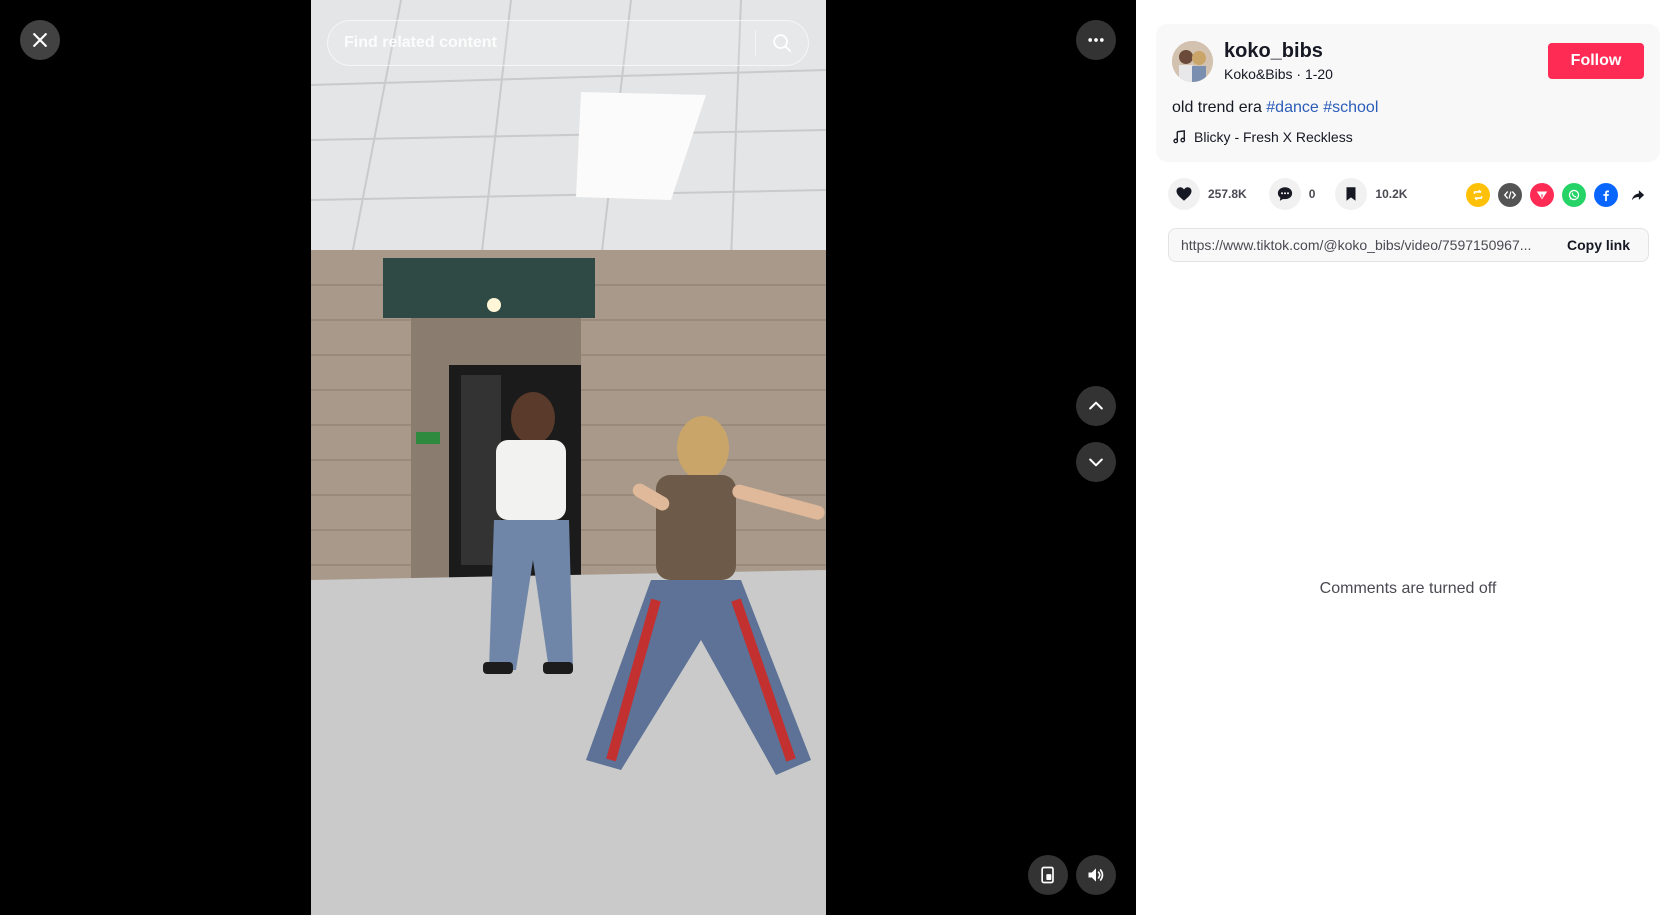 Image resolution: width=1680 pixels, height=915 pixels. I want to click on music-link: Blicky - Fresh X Reckless, so click(1262, 137).